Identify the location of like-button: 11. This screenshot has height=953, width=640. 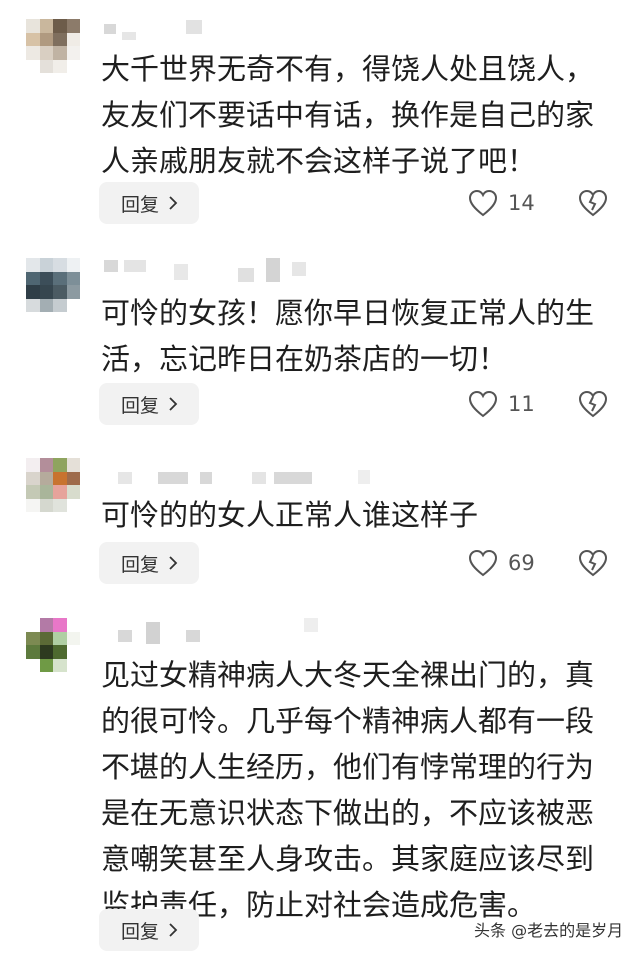
(501, 404).